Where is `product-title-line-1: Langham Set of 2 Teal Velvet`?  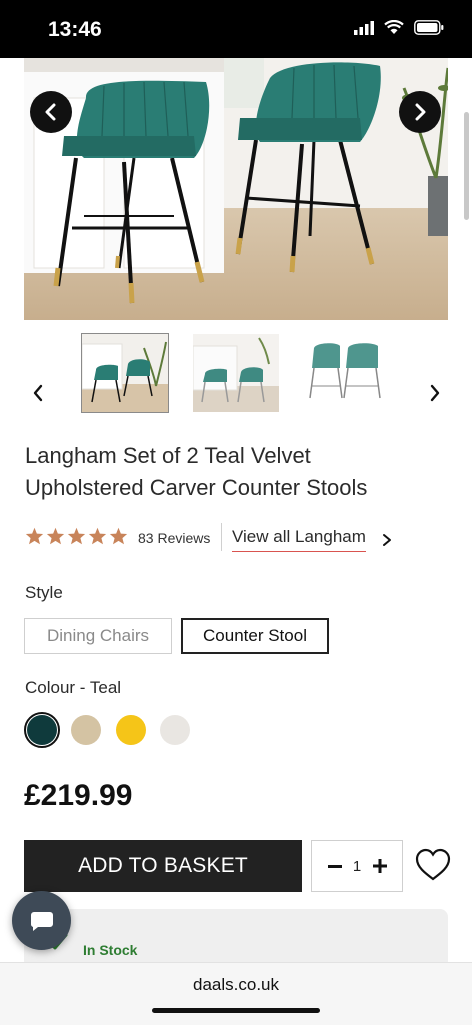 product-title-line-1: Langham Set of 2 Teal Velvet is located at coordinates (168, 455).